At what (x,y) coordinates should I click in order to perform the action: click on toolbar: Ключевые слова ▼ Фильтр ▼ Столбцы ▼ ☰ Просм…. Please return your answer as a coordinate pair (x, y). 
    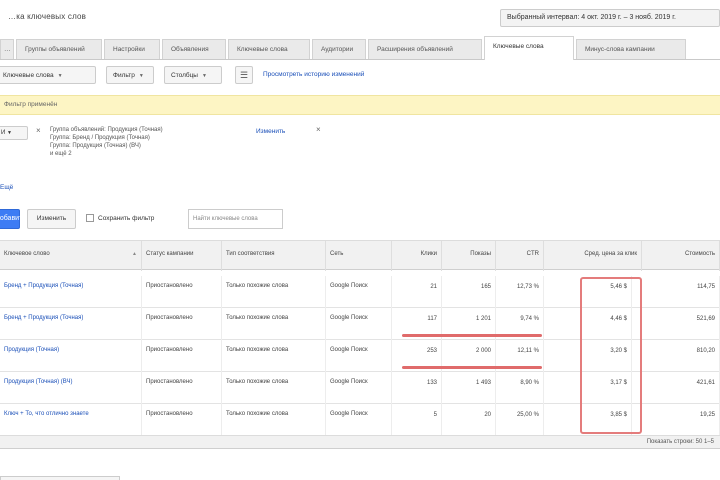
    Looking at the image, I should click on (360, 76).